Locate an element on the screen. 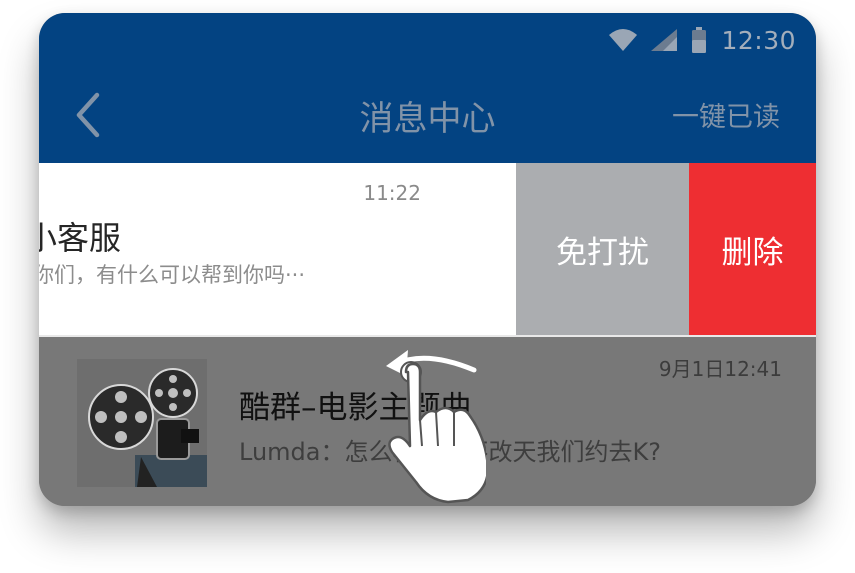 The height and width of the screenshot is (573, 855). message-time: 9月1日12:41 is located at coordinates (720, 369).